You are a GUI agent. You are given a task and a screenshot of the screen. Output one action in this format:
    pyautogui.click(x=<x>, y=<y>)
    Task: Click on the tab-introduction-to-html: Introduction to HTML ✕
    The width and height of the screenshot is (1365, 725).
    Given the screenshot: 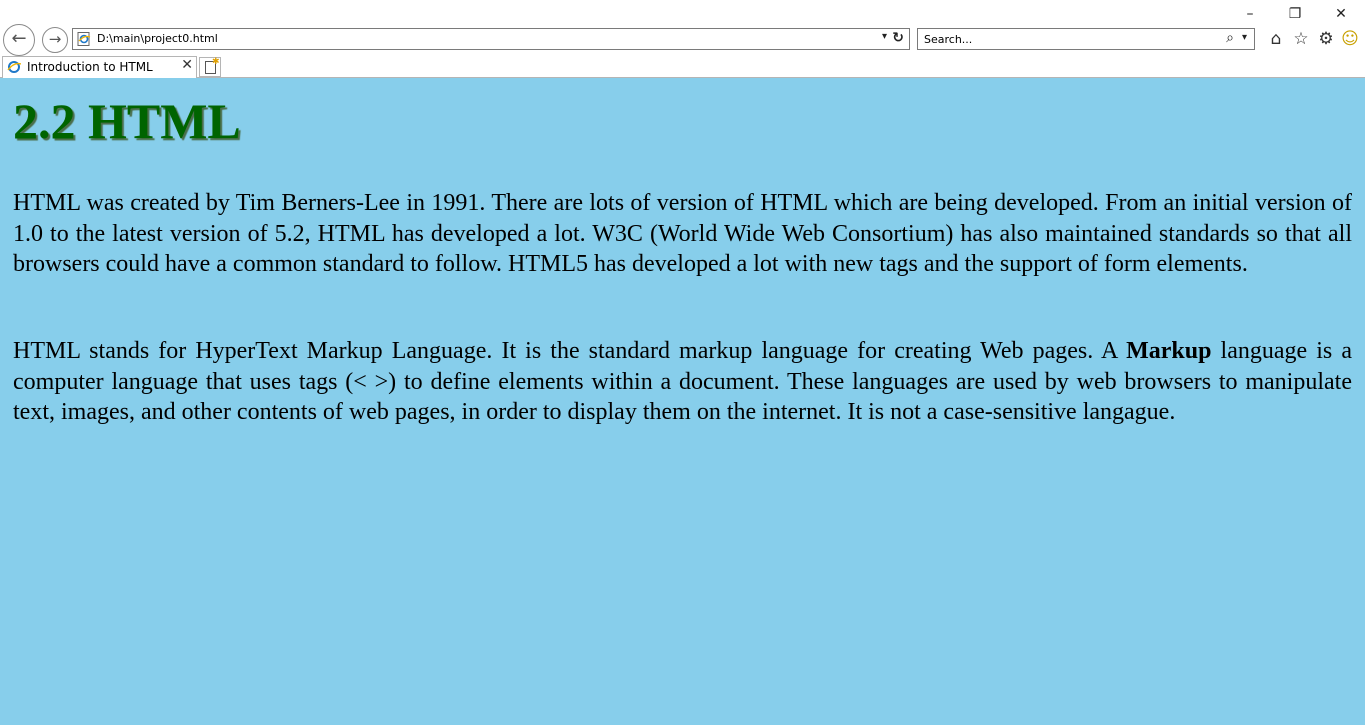 What is the action you would take?
    pyautogui.click(x=99, y=67)
    